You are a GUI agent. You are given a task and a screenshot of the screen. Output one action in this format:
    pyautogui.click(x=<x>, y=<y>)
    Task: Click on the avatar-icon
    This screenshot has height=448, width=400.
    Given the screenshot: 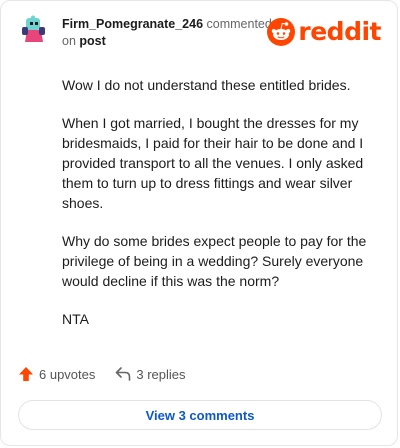 What is the action you would take?
    pyautogui.click(x=33, y=28)
    